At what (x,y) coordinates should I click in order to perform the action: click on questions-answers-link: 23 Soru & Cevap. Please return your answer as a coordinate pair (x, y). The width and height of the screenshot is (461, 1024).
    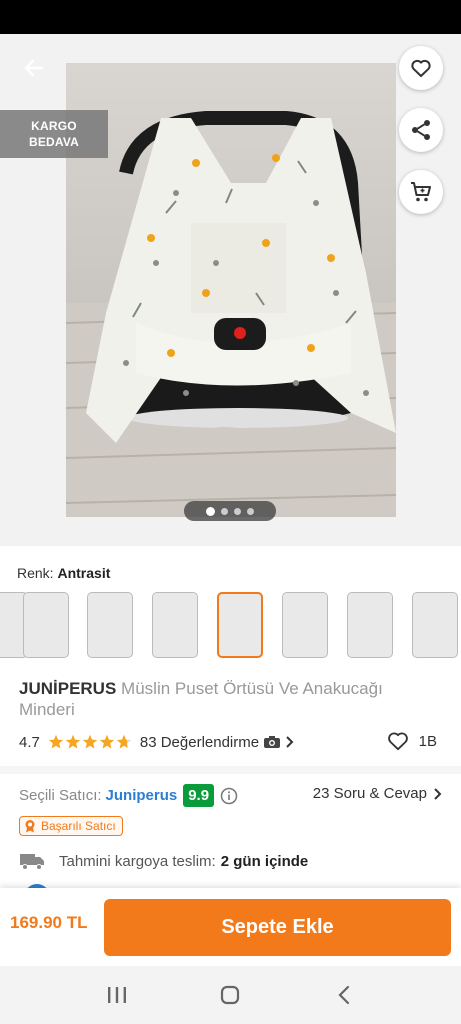
    Looking at the image, I should click on (378, 793).